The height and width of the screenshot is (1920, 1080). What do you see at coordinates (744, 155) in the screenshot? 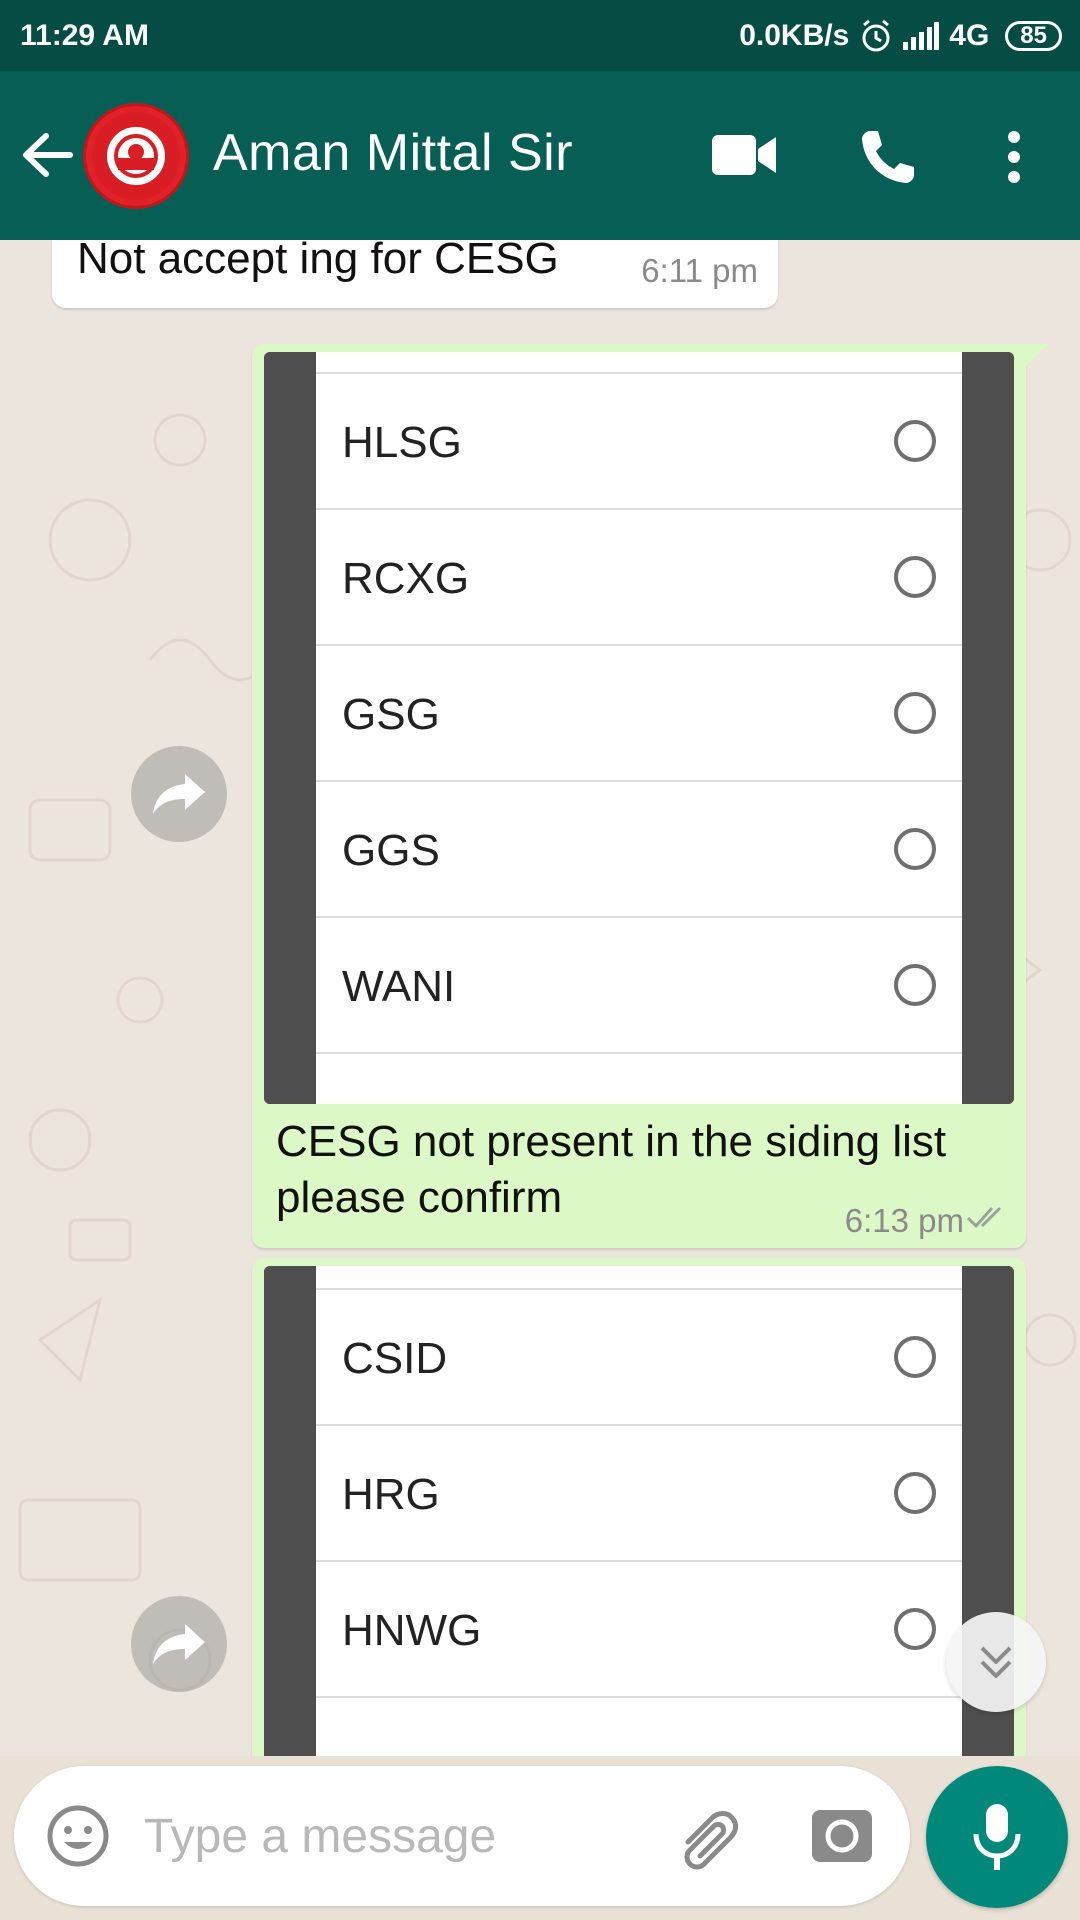
I see `video-call-icon` at bounding box center [744, 155].